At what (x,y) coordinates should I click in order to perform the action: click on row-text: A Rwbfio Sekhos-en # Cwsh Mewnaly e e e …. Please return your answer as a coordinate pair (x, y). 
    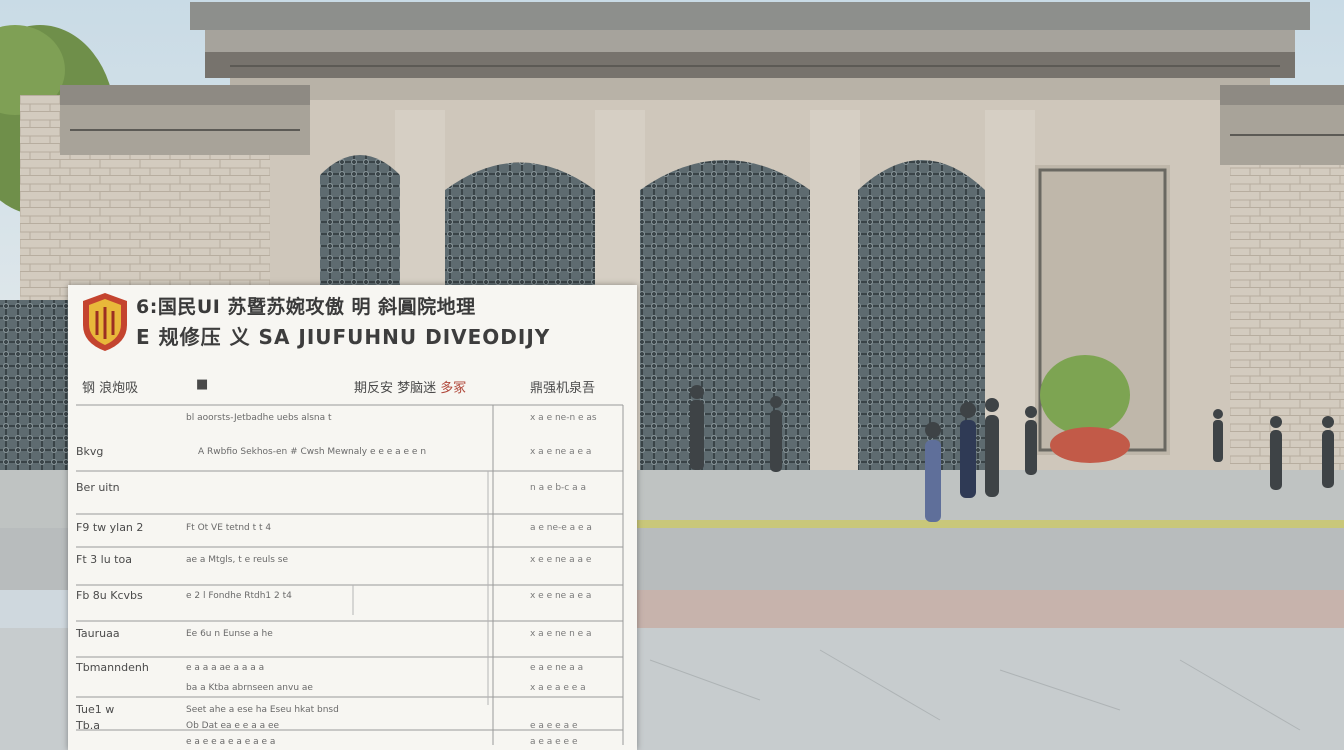
    Looking at the image, I should click on (312, 452).